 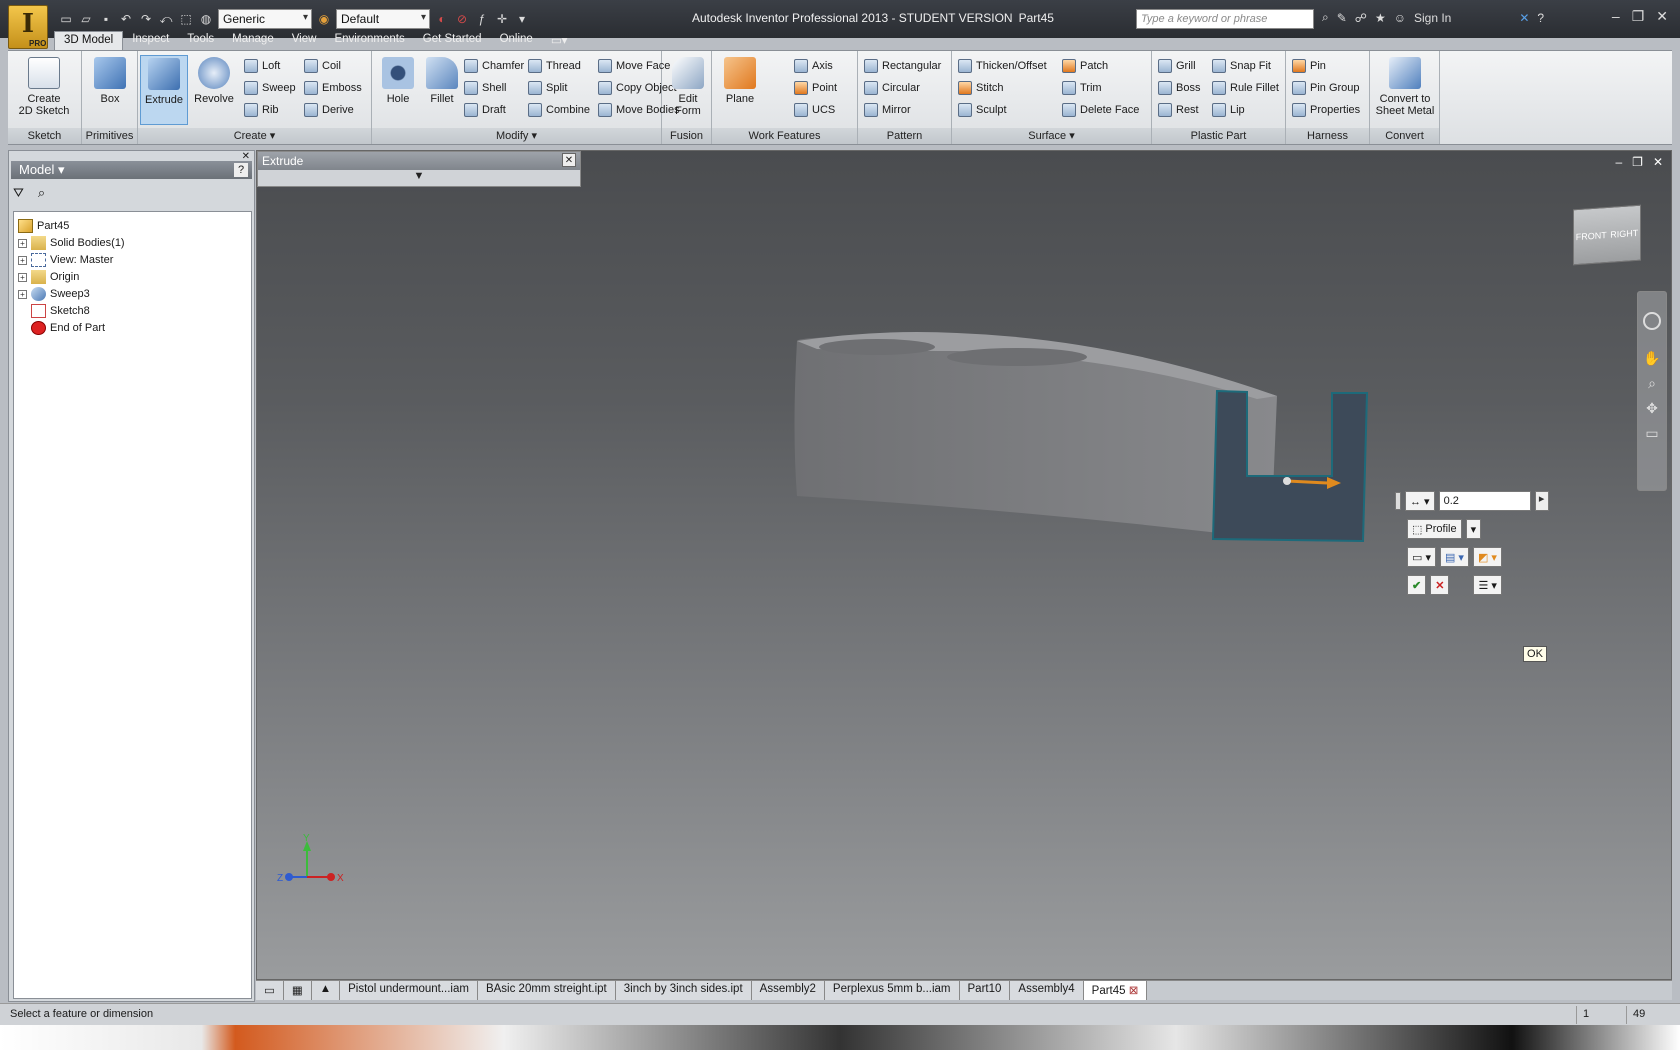 What do you see at coordinates (892, 990) in the screenshot?
I see `document-tab: Perplexus 5mm b...iam` at bounding box center [892, 990].